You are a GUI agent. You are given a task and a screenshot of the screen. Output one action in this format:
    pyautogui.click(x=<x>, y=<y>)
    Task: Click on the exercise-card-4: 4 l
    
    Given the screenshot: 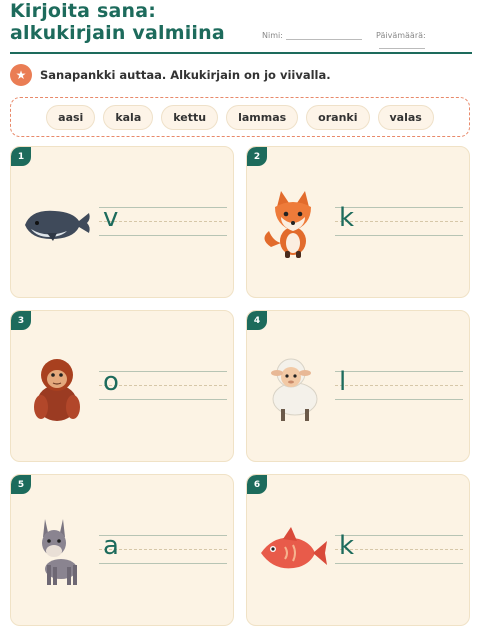 What is the action you would take?
    pyautogui.click(x=358, y=386)
    